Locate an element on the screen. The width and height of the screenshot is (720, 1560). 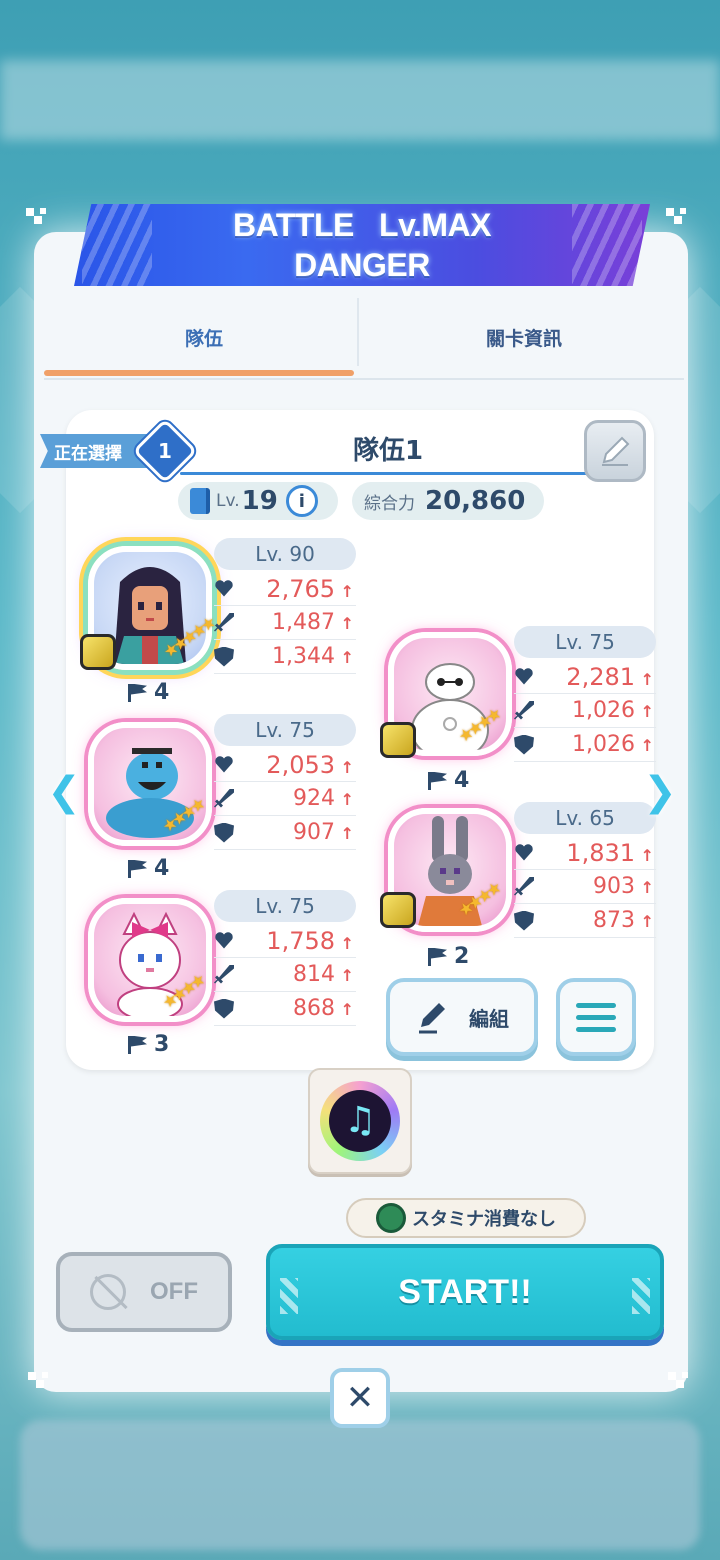
edit-formation-label: 編組 is located at coordinates (489, 1018).